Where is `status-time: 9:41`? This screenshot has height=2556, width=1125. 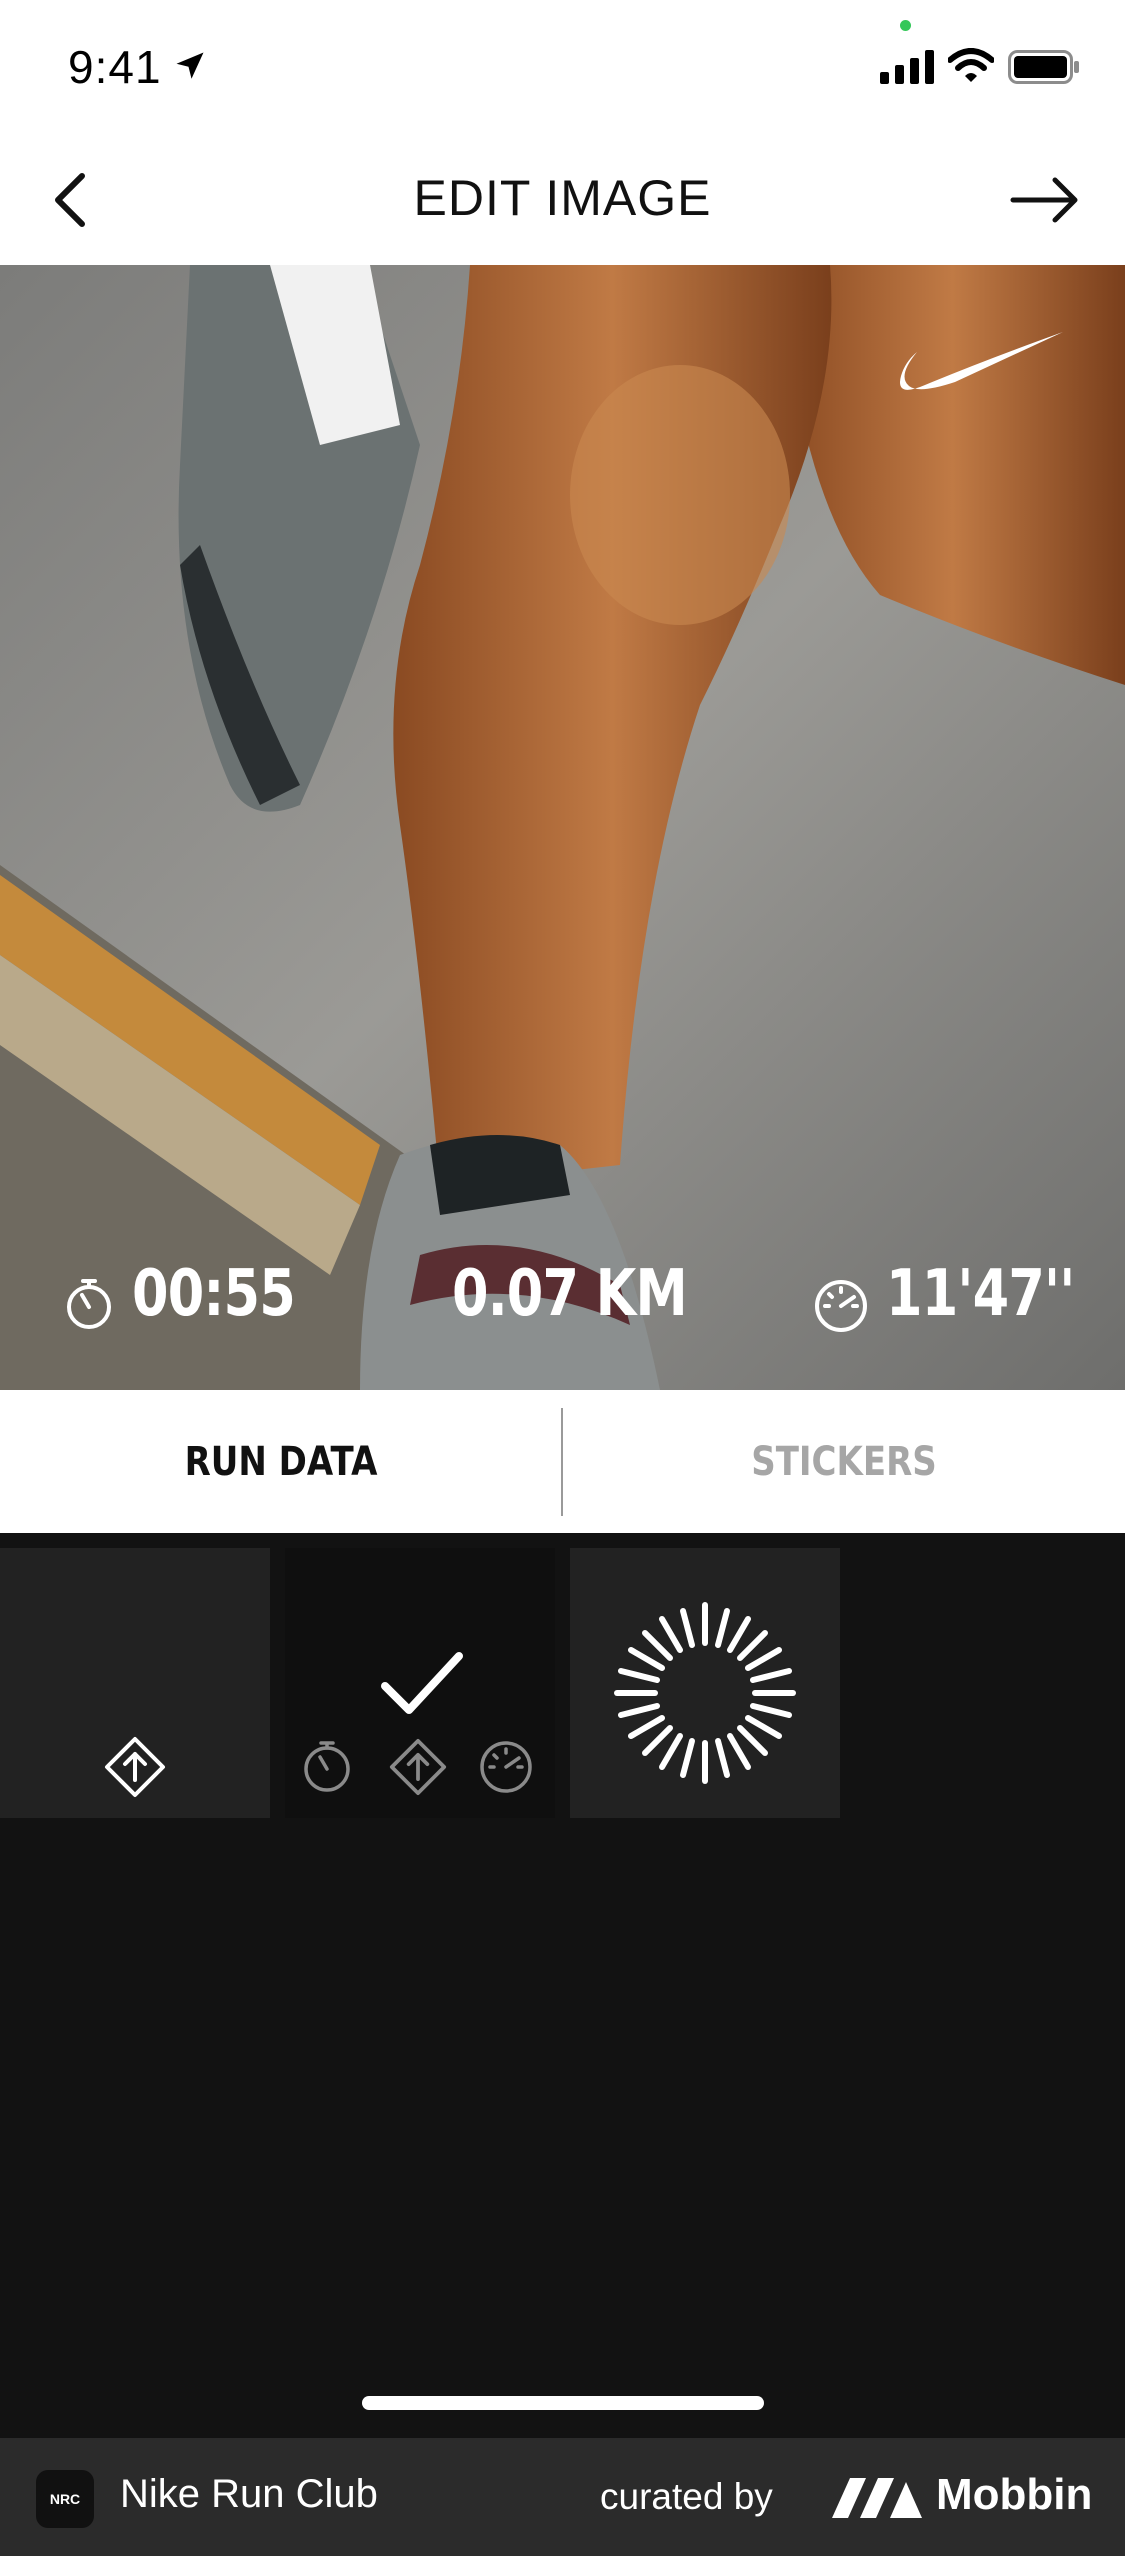 status-time: 9:41 is located at coordinates (115, 67).